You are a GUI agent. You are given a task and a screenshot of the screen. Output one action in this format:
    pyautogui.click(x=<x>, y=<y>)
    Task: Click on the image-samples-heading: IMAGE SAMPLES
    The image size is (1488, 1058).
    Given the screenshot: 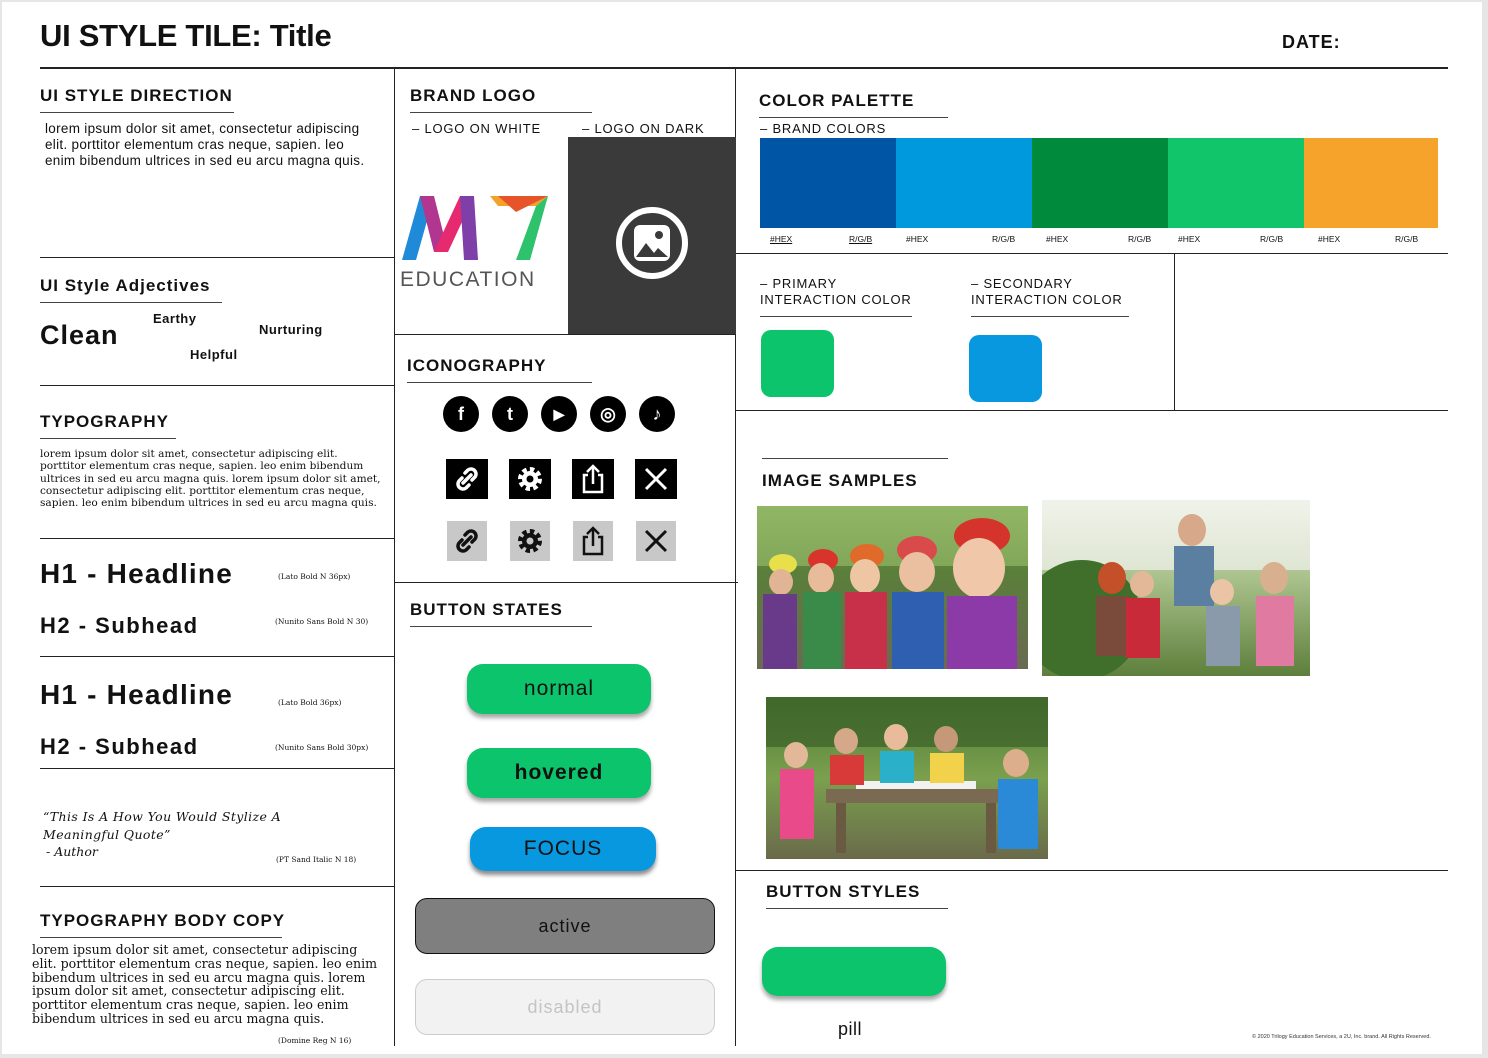 What is the action you would take?
    pyautogui.click(x=840, y=480)
    